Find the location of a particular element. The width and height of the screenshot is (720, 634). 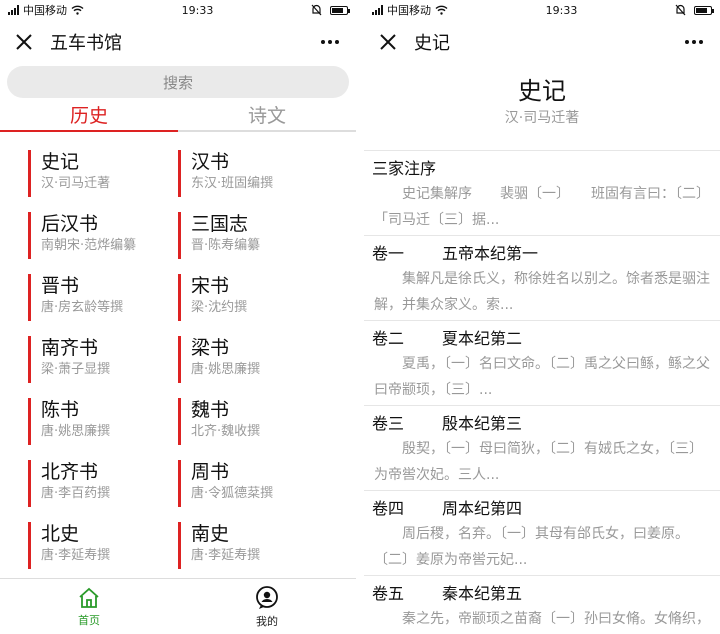

chapter-volume: 卷一 is located at coordinates (388, 253).